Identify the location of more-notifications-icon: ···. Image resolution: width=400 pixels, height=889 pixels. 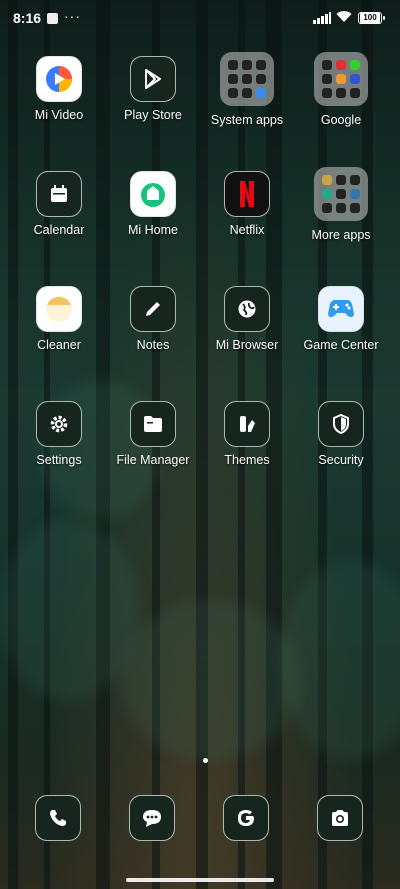
(72, 16).